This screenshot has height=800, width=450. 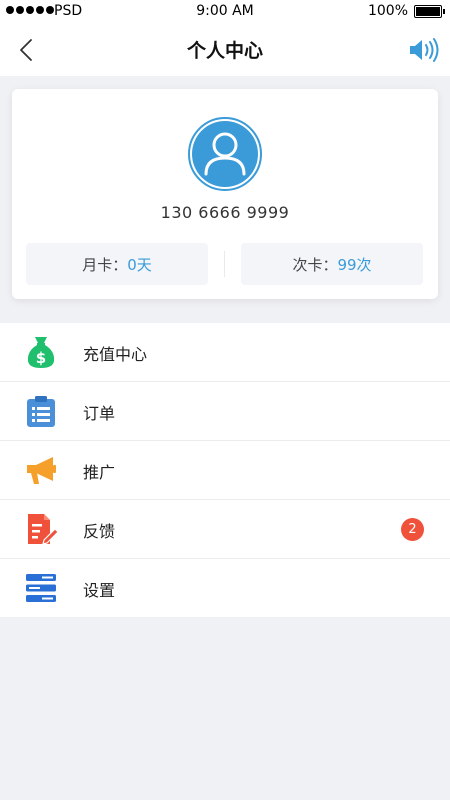 What do you see at coordinates (225, 529) in the screenshot?
I see `menu-item-feedback: 反馈 2` at bounding box center [225, 529].